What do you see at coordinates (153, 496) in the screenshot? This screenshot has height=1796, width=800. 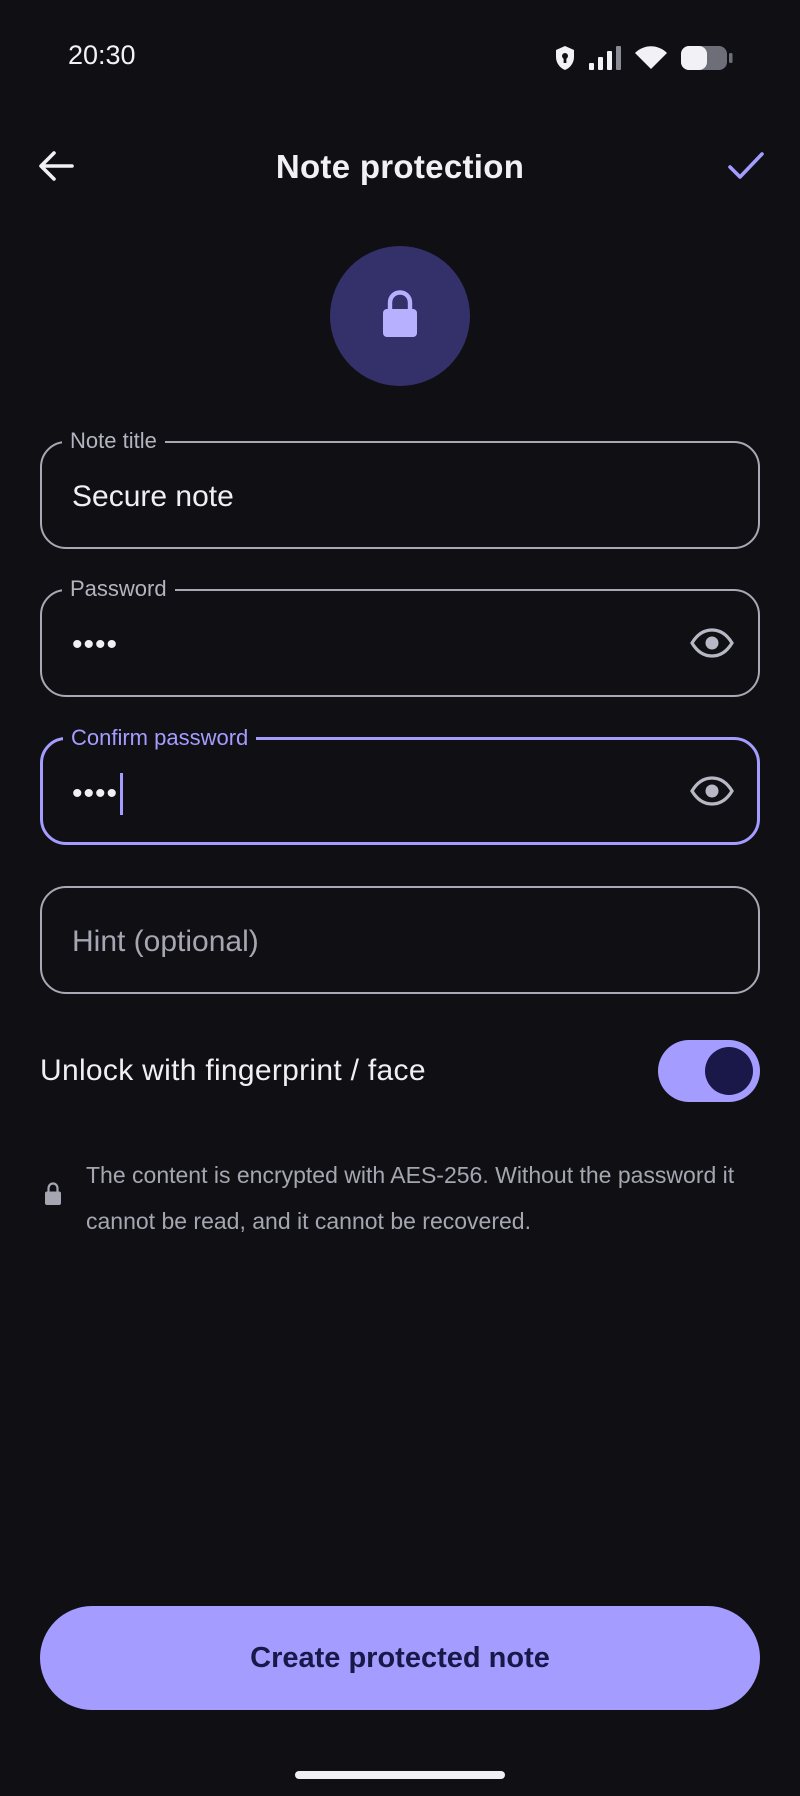 I see `note-title-value: Secure note` at bounding box center [153, 496].